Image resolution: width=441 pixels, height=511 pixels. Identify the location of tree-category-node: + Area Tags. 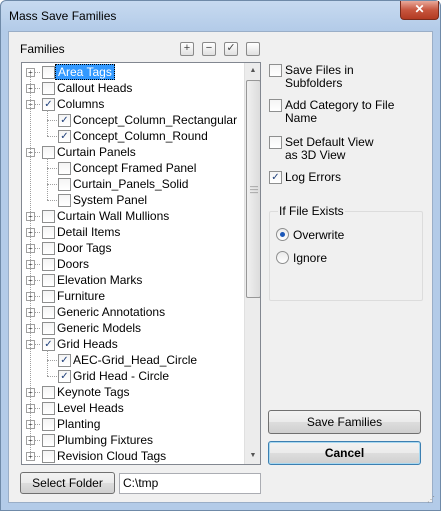
(132, 72).